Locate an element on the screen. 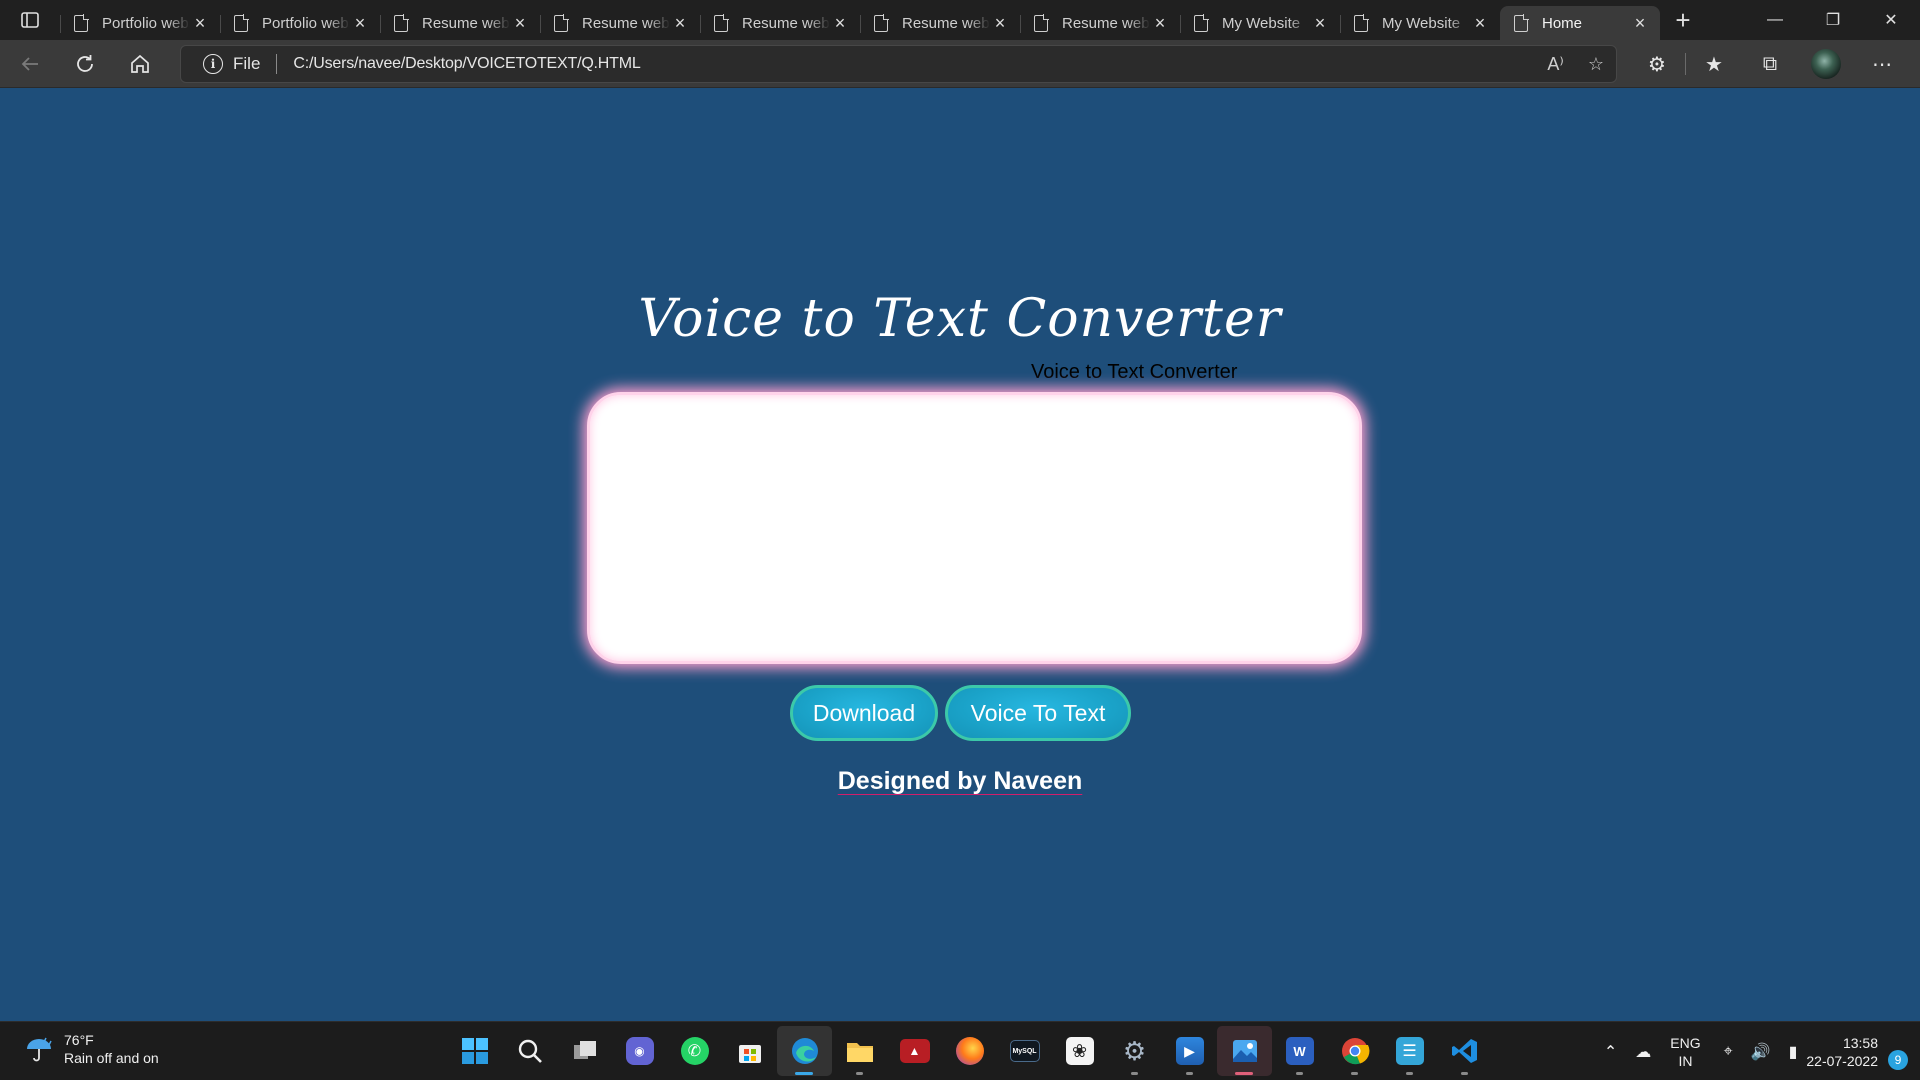 This screenshot has height=1080, width=1920. file-explorer-button is located at coordinates (859, 1051).